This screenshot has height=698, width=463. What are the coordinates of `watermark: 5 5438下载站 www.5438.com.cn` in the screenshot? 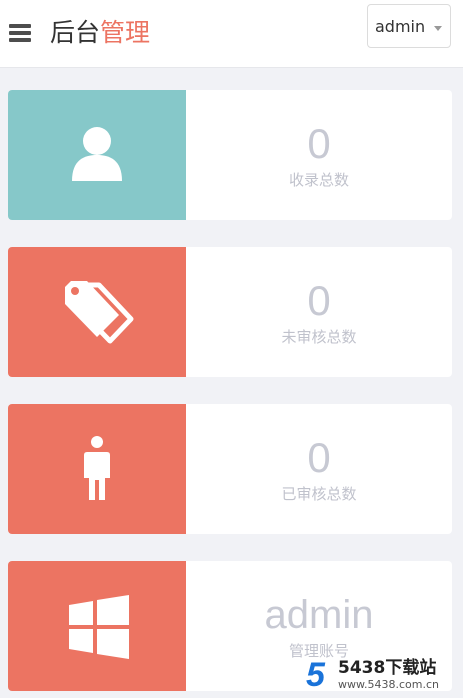 It's located at (382, 675).